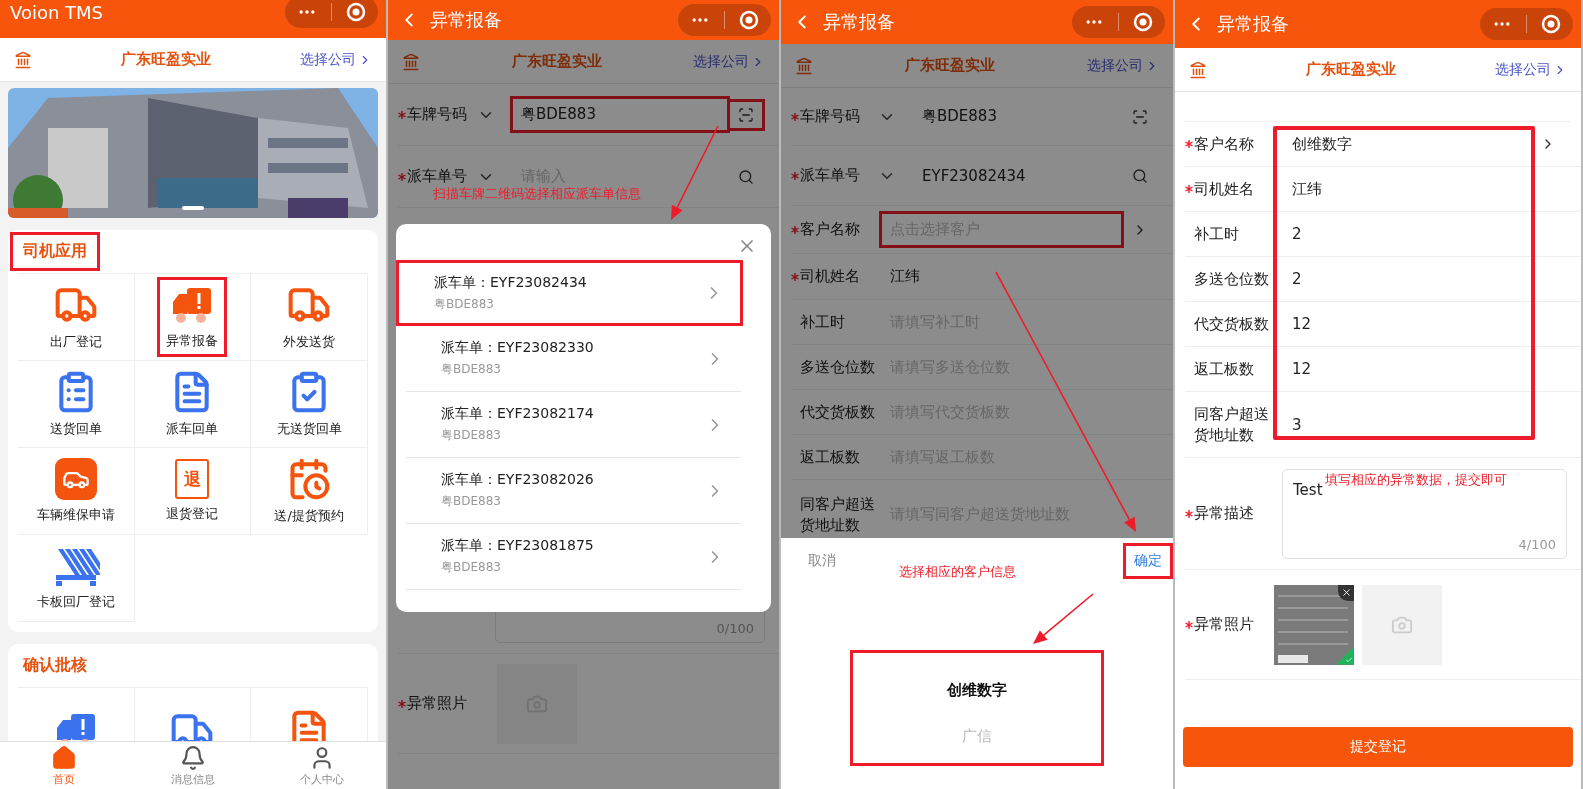 This screenshot has width=1583, height=789. I want to click on annotation-arrow, so click(1063, 618).